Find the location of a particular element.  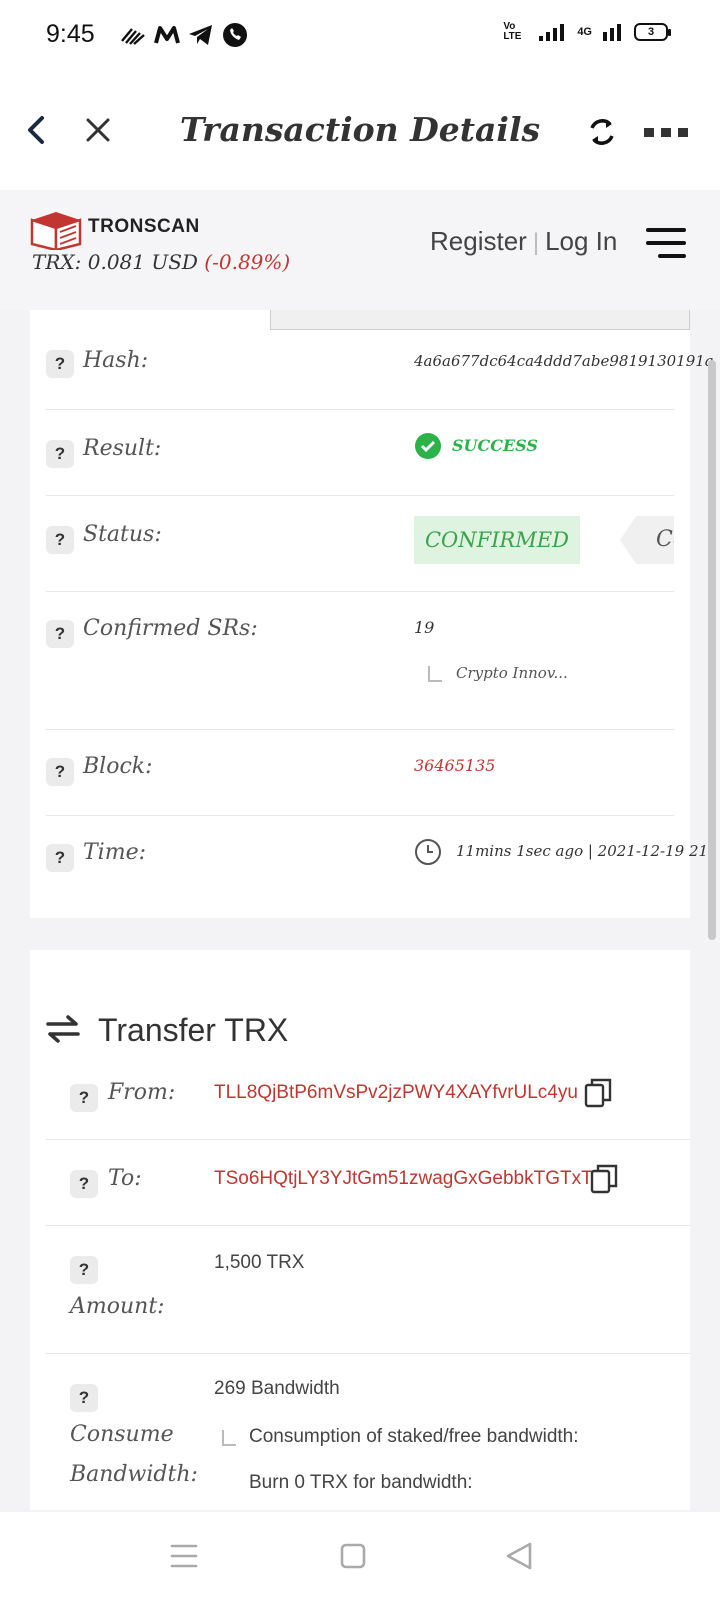

to-address-link: TSo6HQtjLY3YJtGm51zwagGxGebbkTGTxT is located at coordinates (403, 1179).